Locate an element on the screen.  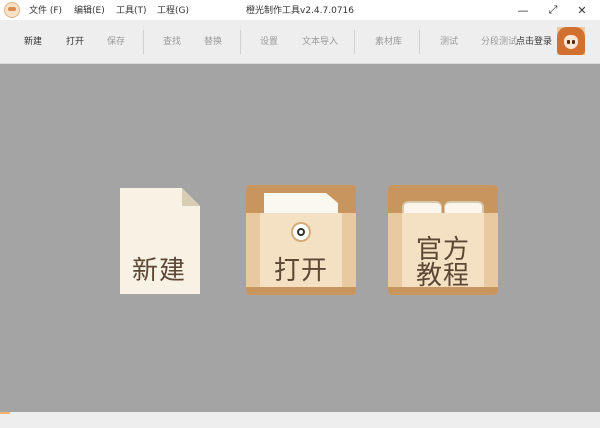
new-project-label: 新建 is located at coordinates (159, 271).